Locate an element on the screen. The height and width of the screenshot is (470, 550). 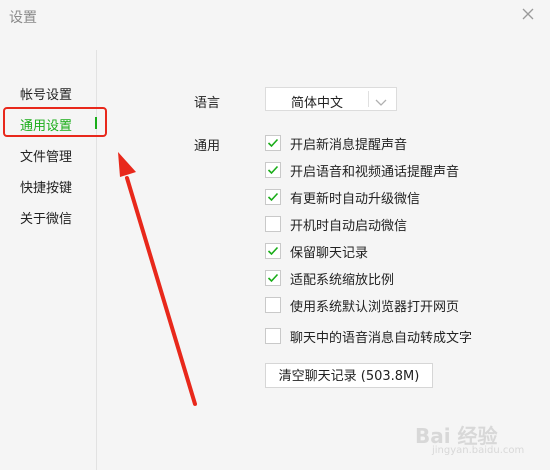
sidebar-item-account: 帐号设置 is located at coordinates (46, 93).